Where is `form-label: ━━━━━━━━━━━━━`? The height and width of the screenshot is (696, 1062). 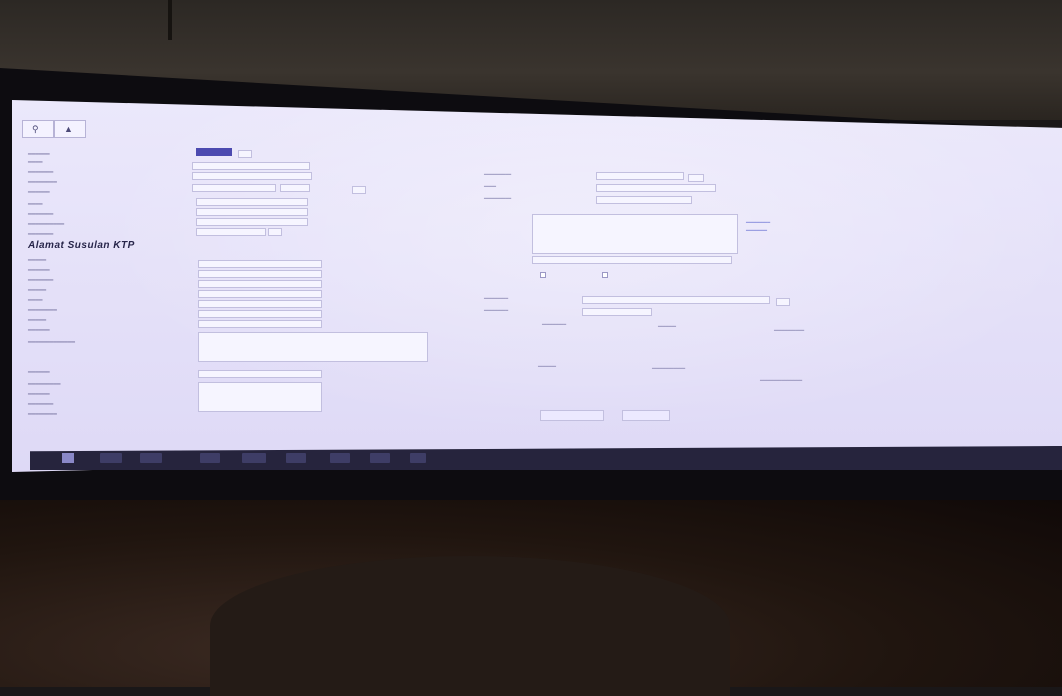 form-label: ━━━━━━━━━━━━━ is located at coordinates (51, 343).